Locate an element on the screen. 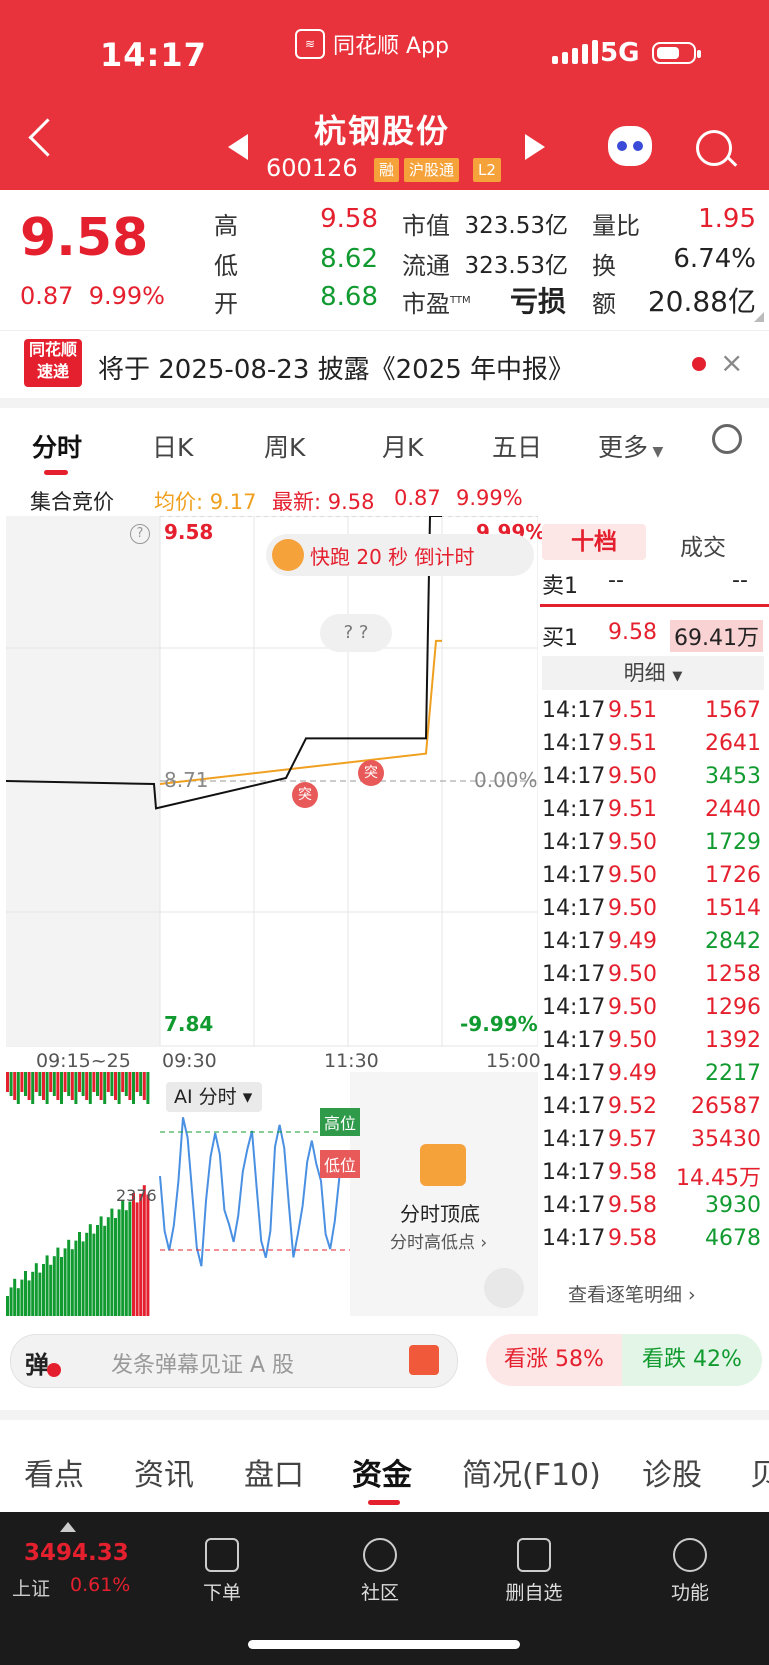 The image size is (769, 1665). buy1-label: 买1 is located at coordinates (560, 638).